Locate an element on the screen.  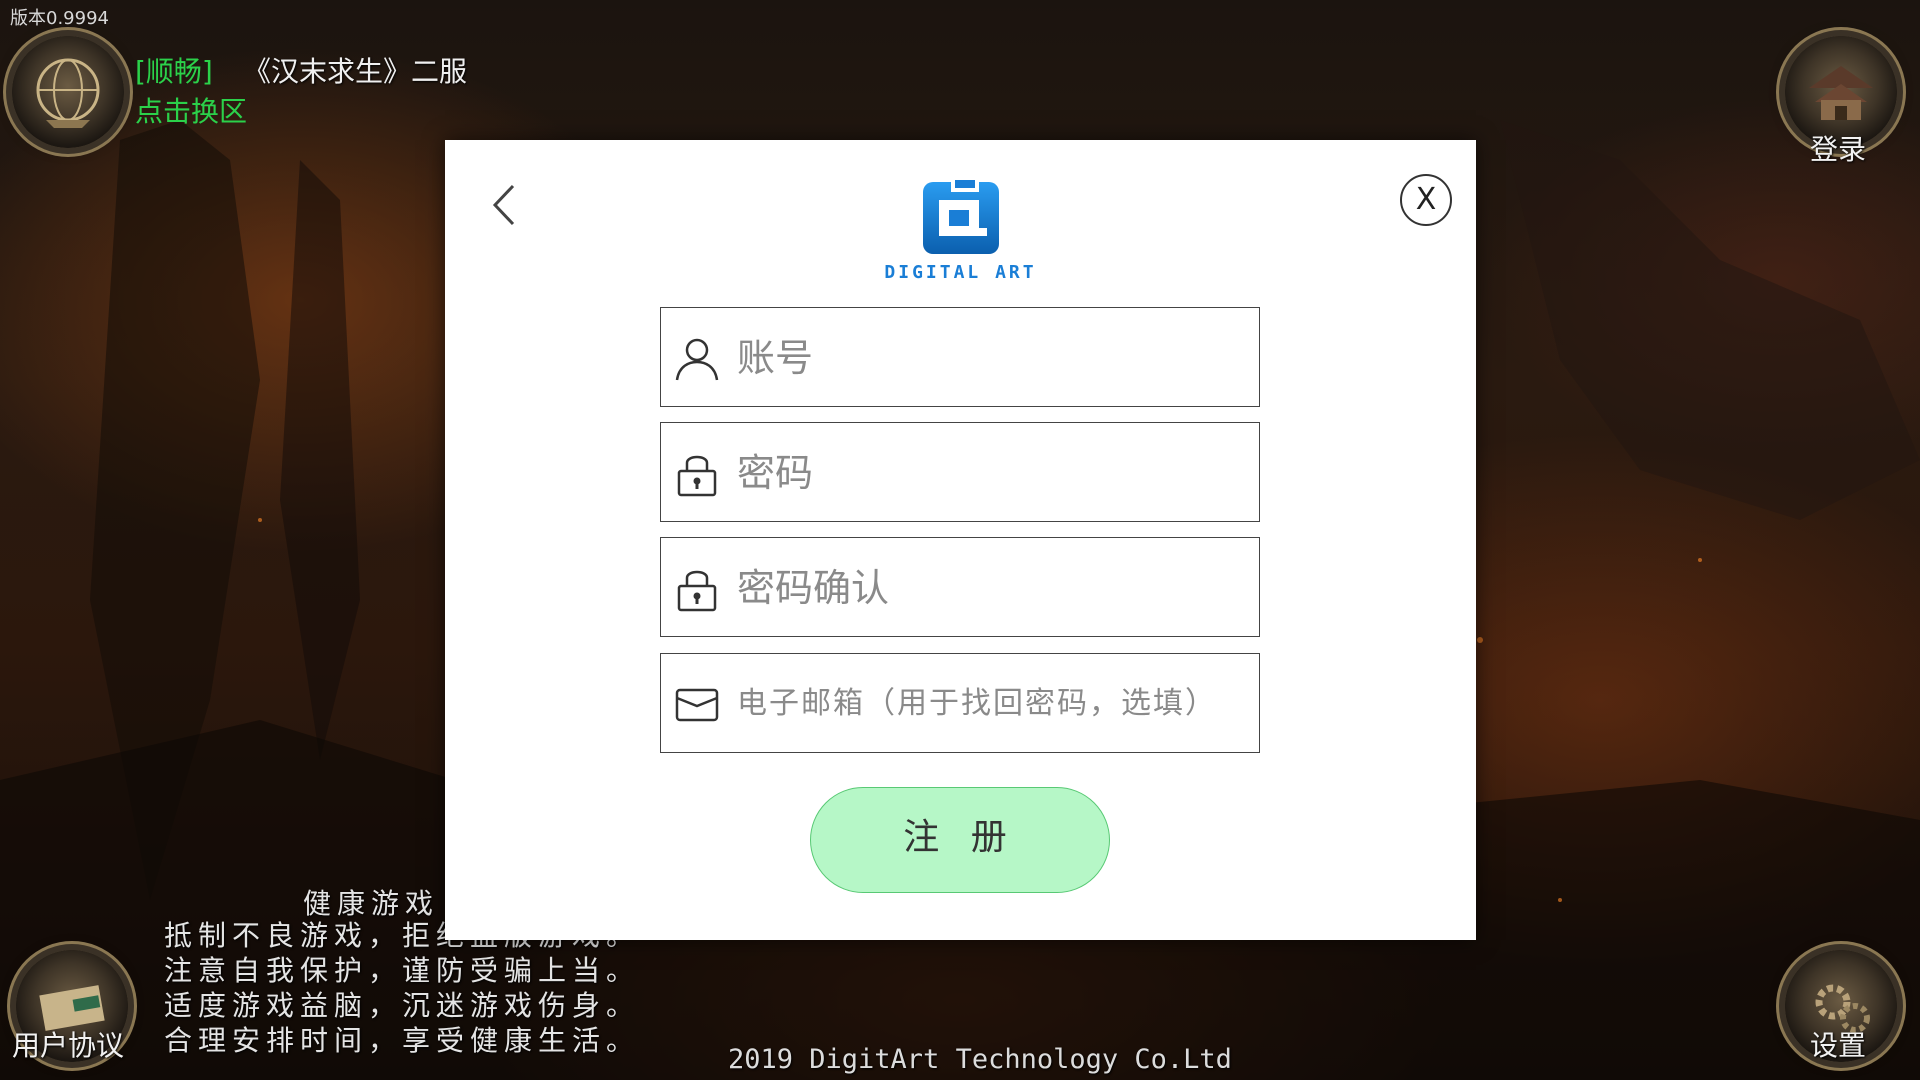
user-icon is located at coordinates (697, 359).